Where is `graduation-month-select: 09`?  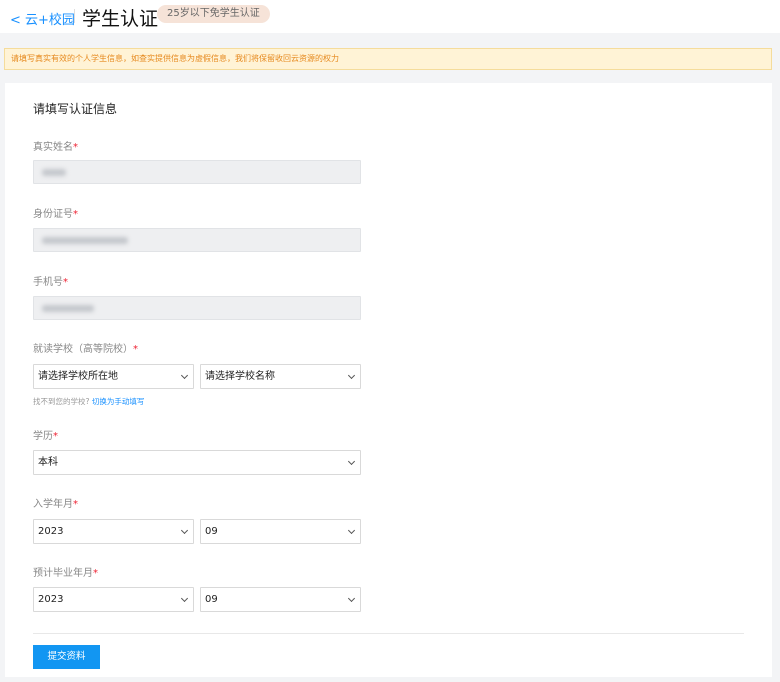
graduation-month-select: 09 is located at coordinates (280, 599).